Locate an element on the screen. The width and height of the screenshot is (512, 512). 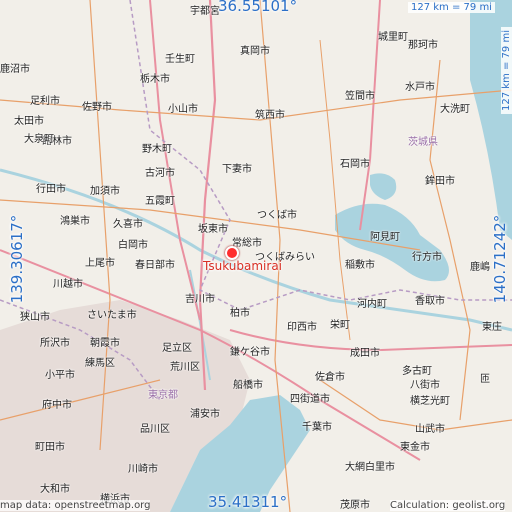
location-marker is located at coordinates (232, 253).